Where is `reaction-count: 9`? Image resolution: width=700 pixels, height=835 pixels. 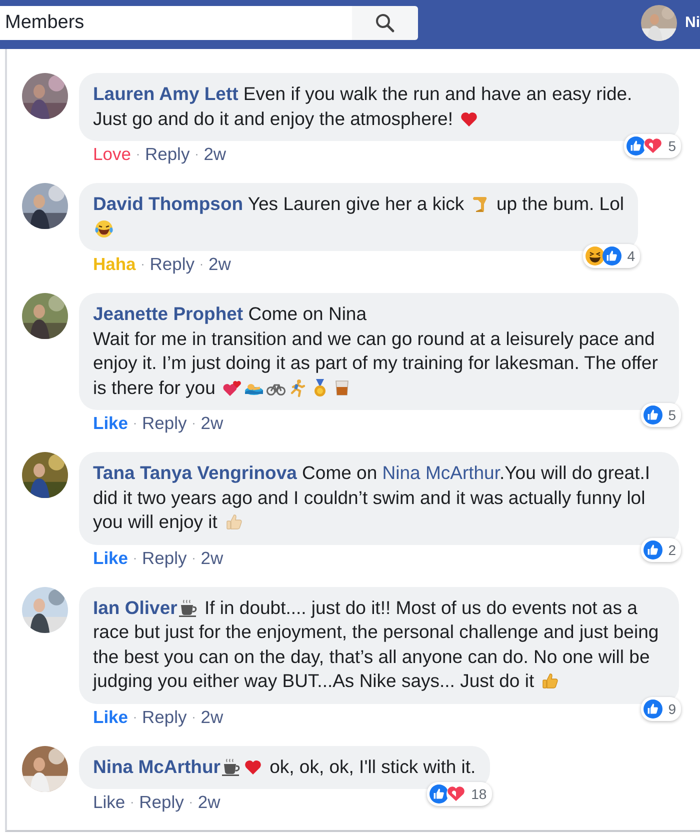 reaction-count: 9 is located at coordinates (672, 708).